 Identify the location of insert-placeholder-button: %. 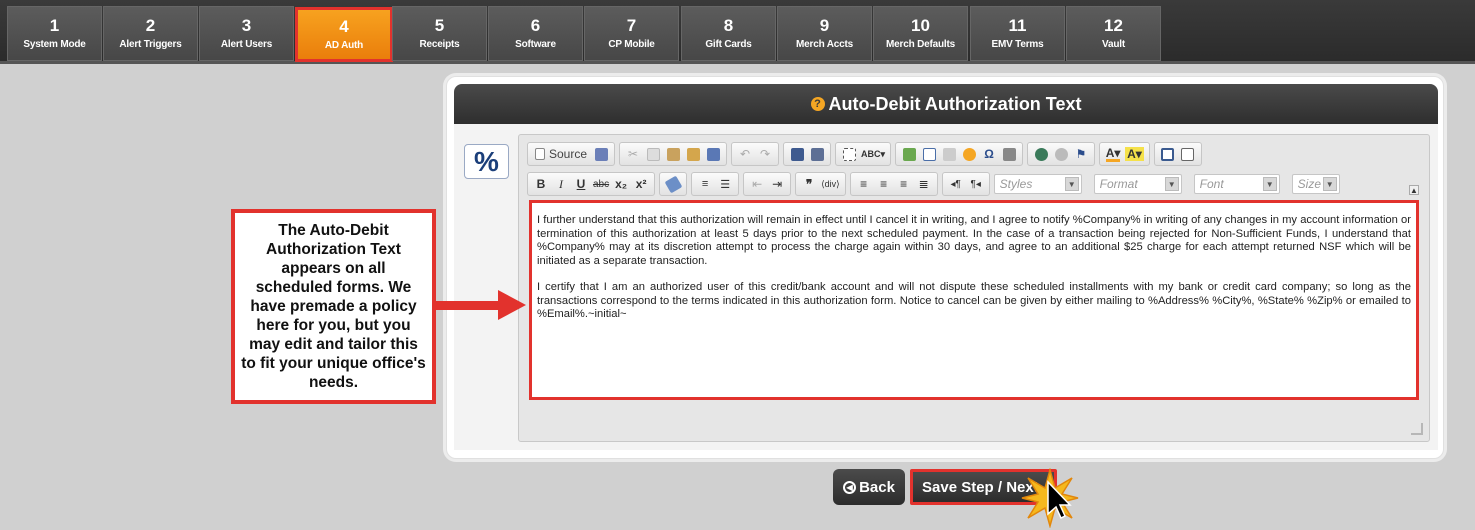
(486, 161).